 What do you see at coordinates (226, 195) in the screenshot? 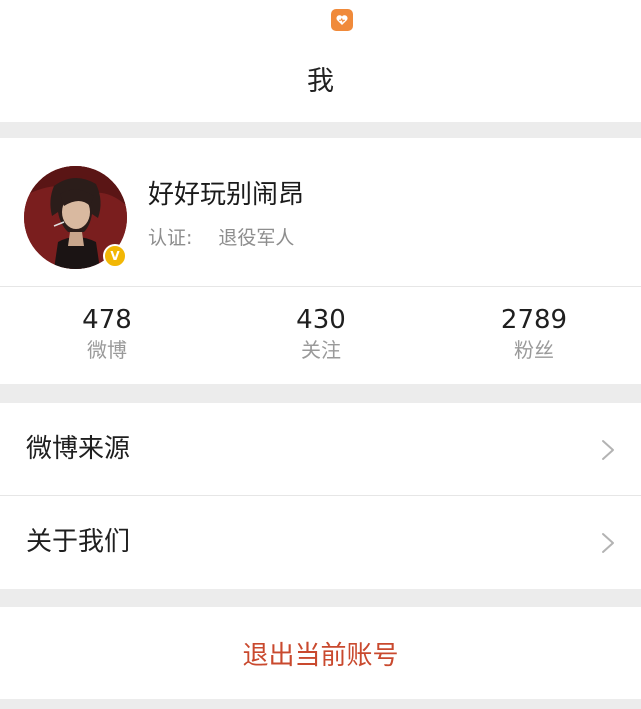
I see `username: 好好玩别闹昂` at bounding box center [226, 195].